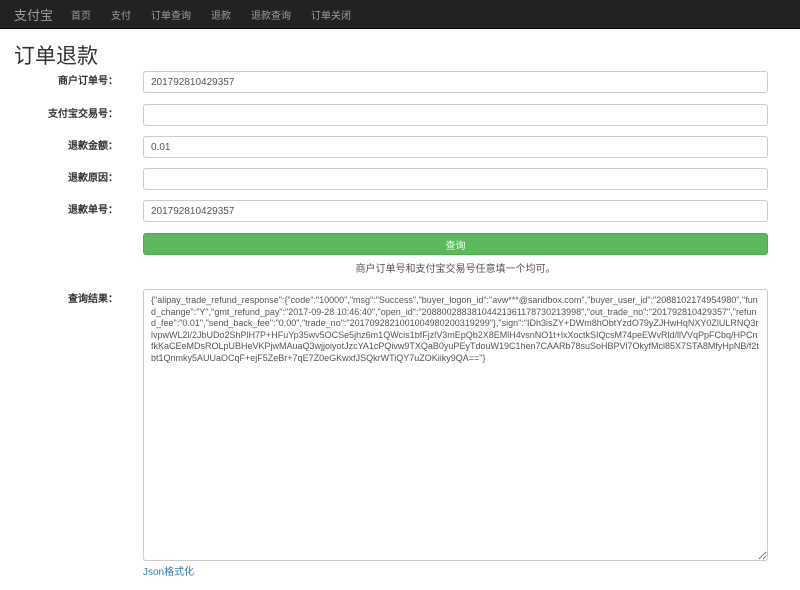  I want to click on nav-refund-query: 退款查询, so click(271, 14).